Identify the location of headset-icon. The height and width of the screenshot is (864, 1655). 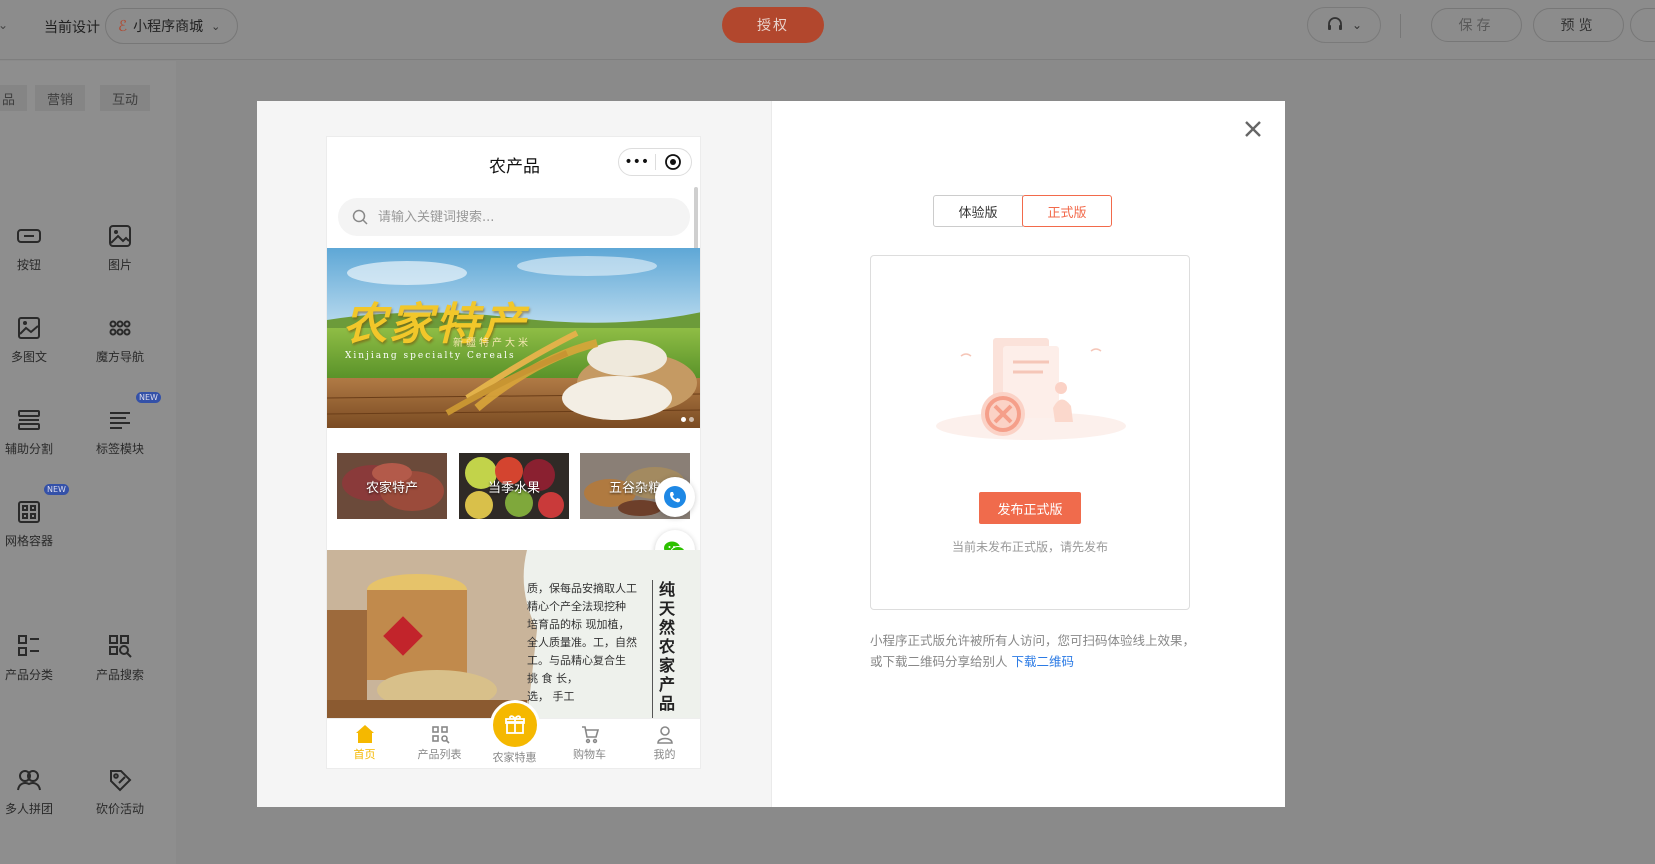
(1334, 23).